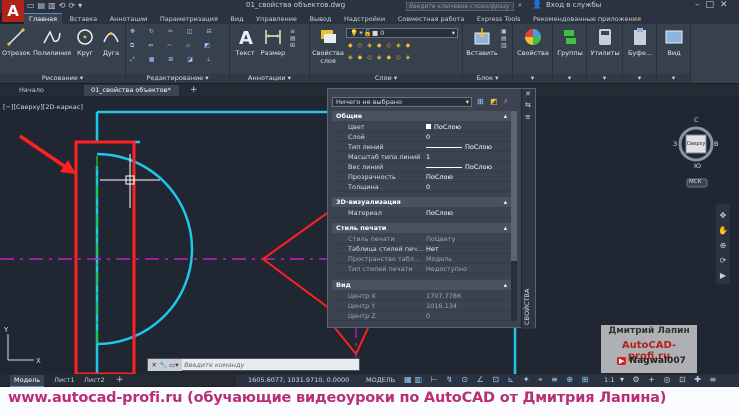  I want to click on palette-scrollbar, so click(514, 216).